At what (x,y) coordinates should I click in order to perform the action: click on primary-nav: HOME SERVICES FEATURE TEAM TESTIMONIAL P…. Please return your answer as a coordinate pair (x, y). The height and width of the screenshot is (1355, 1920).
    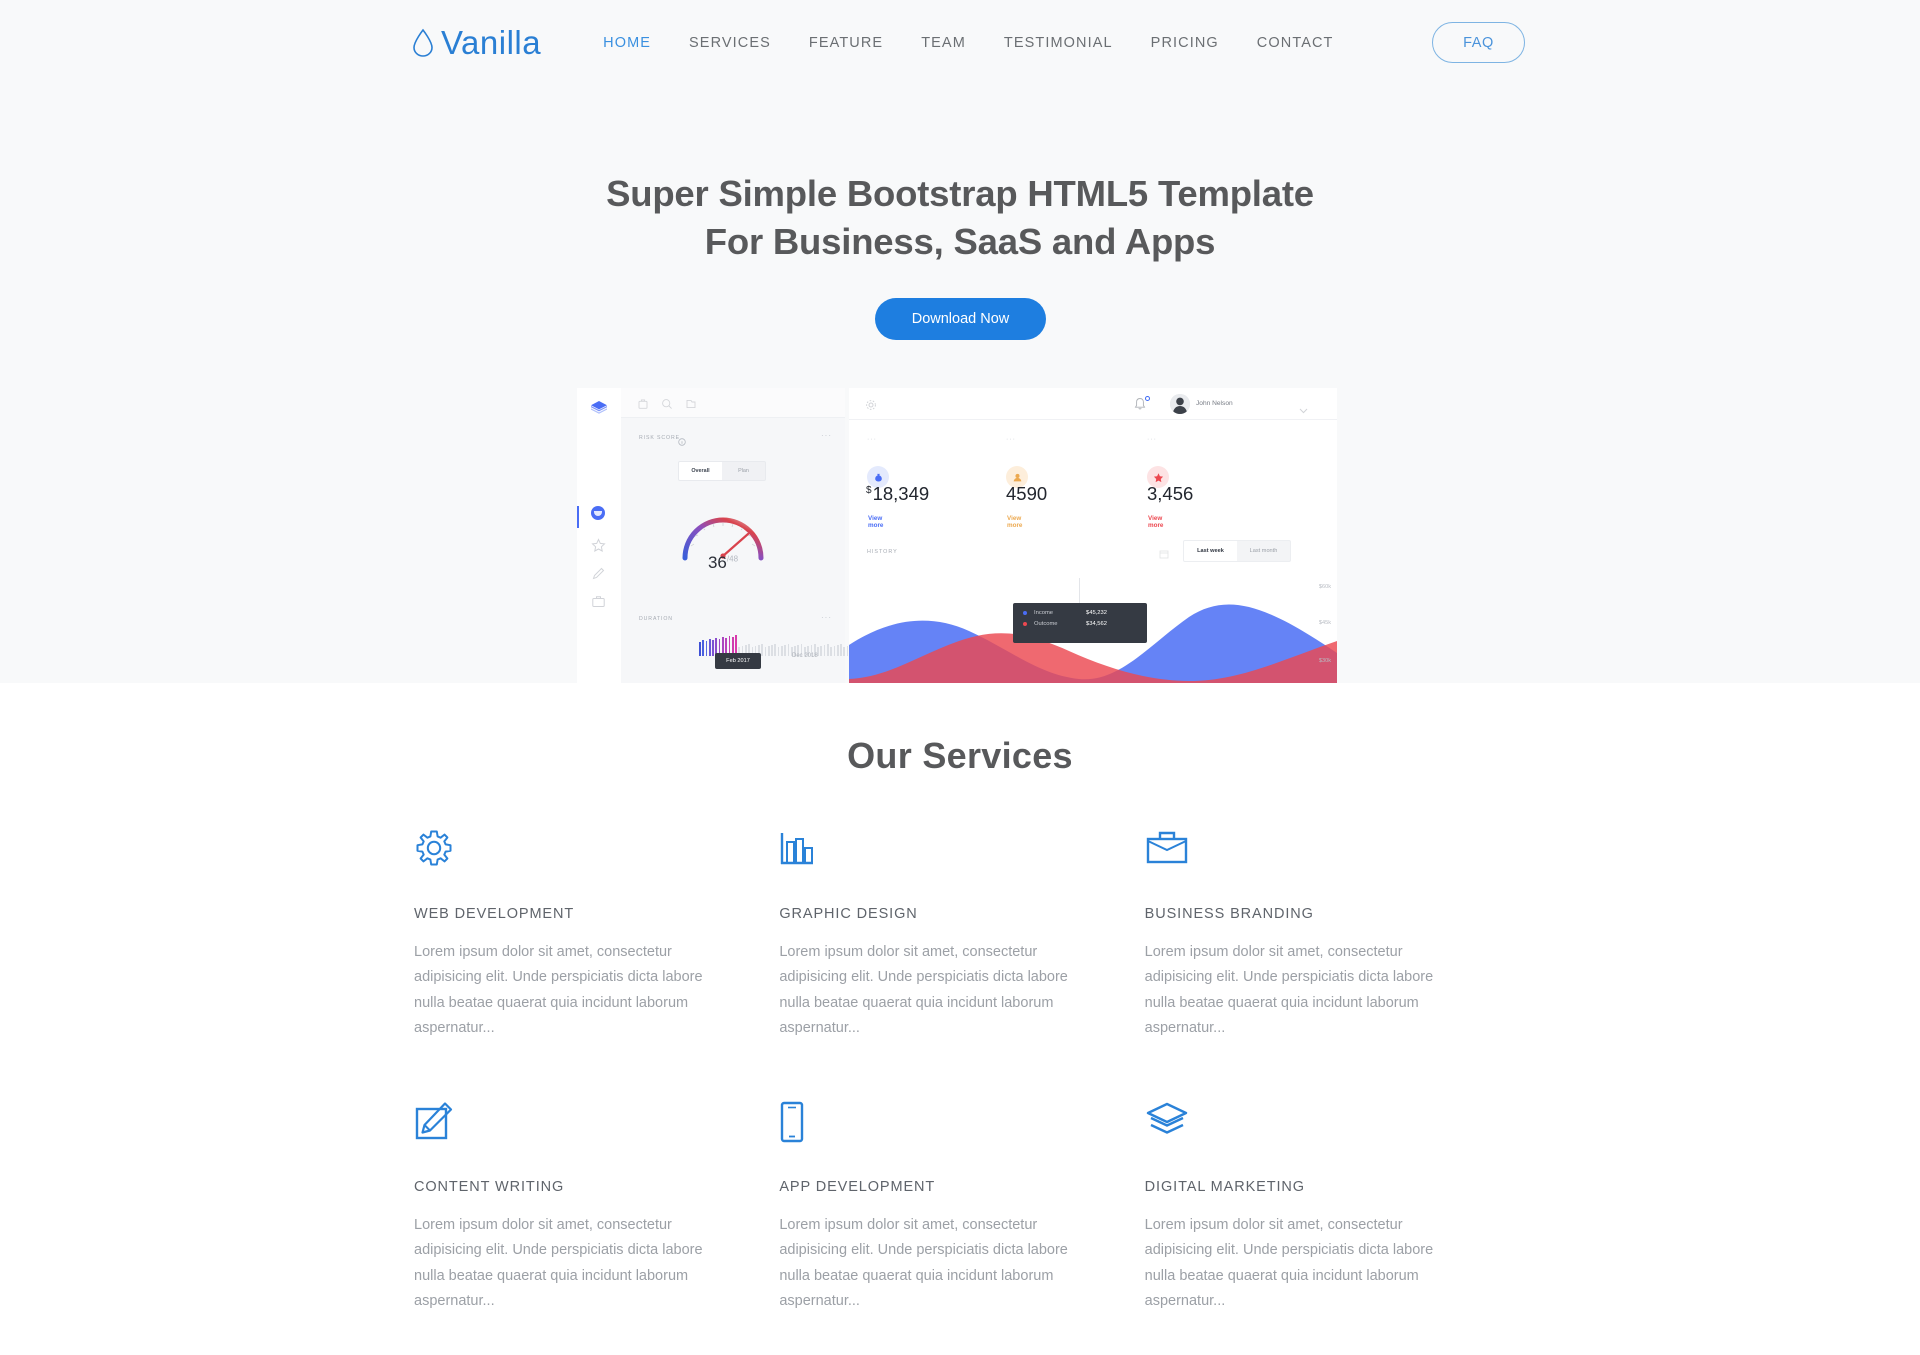
    Looking at the image, I should click on (968, 43).